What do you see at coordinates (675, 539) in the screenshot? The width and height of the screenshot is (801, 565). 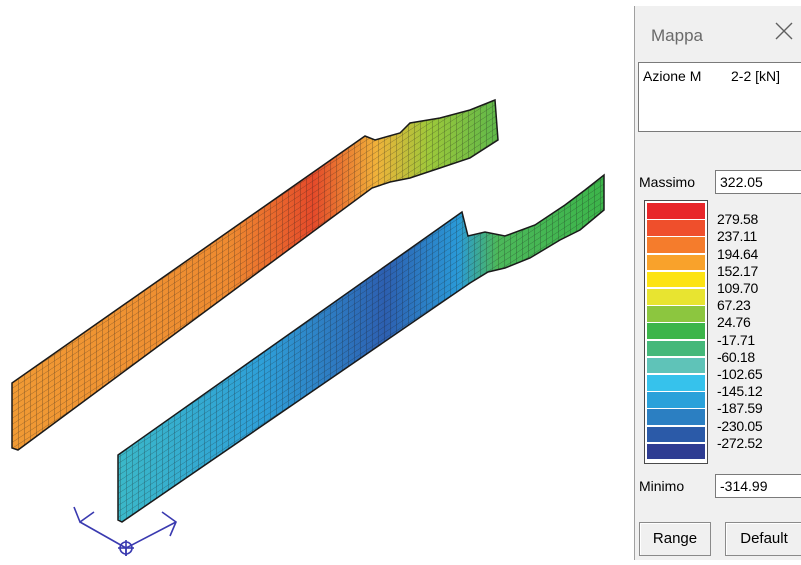 I see `range-button: Range` at bounding box center [675, 539].